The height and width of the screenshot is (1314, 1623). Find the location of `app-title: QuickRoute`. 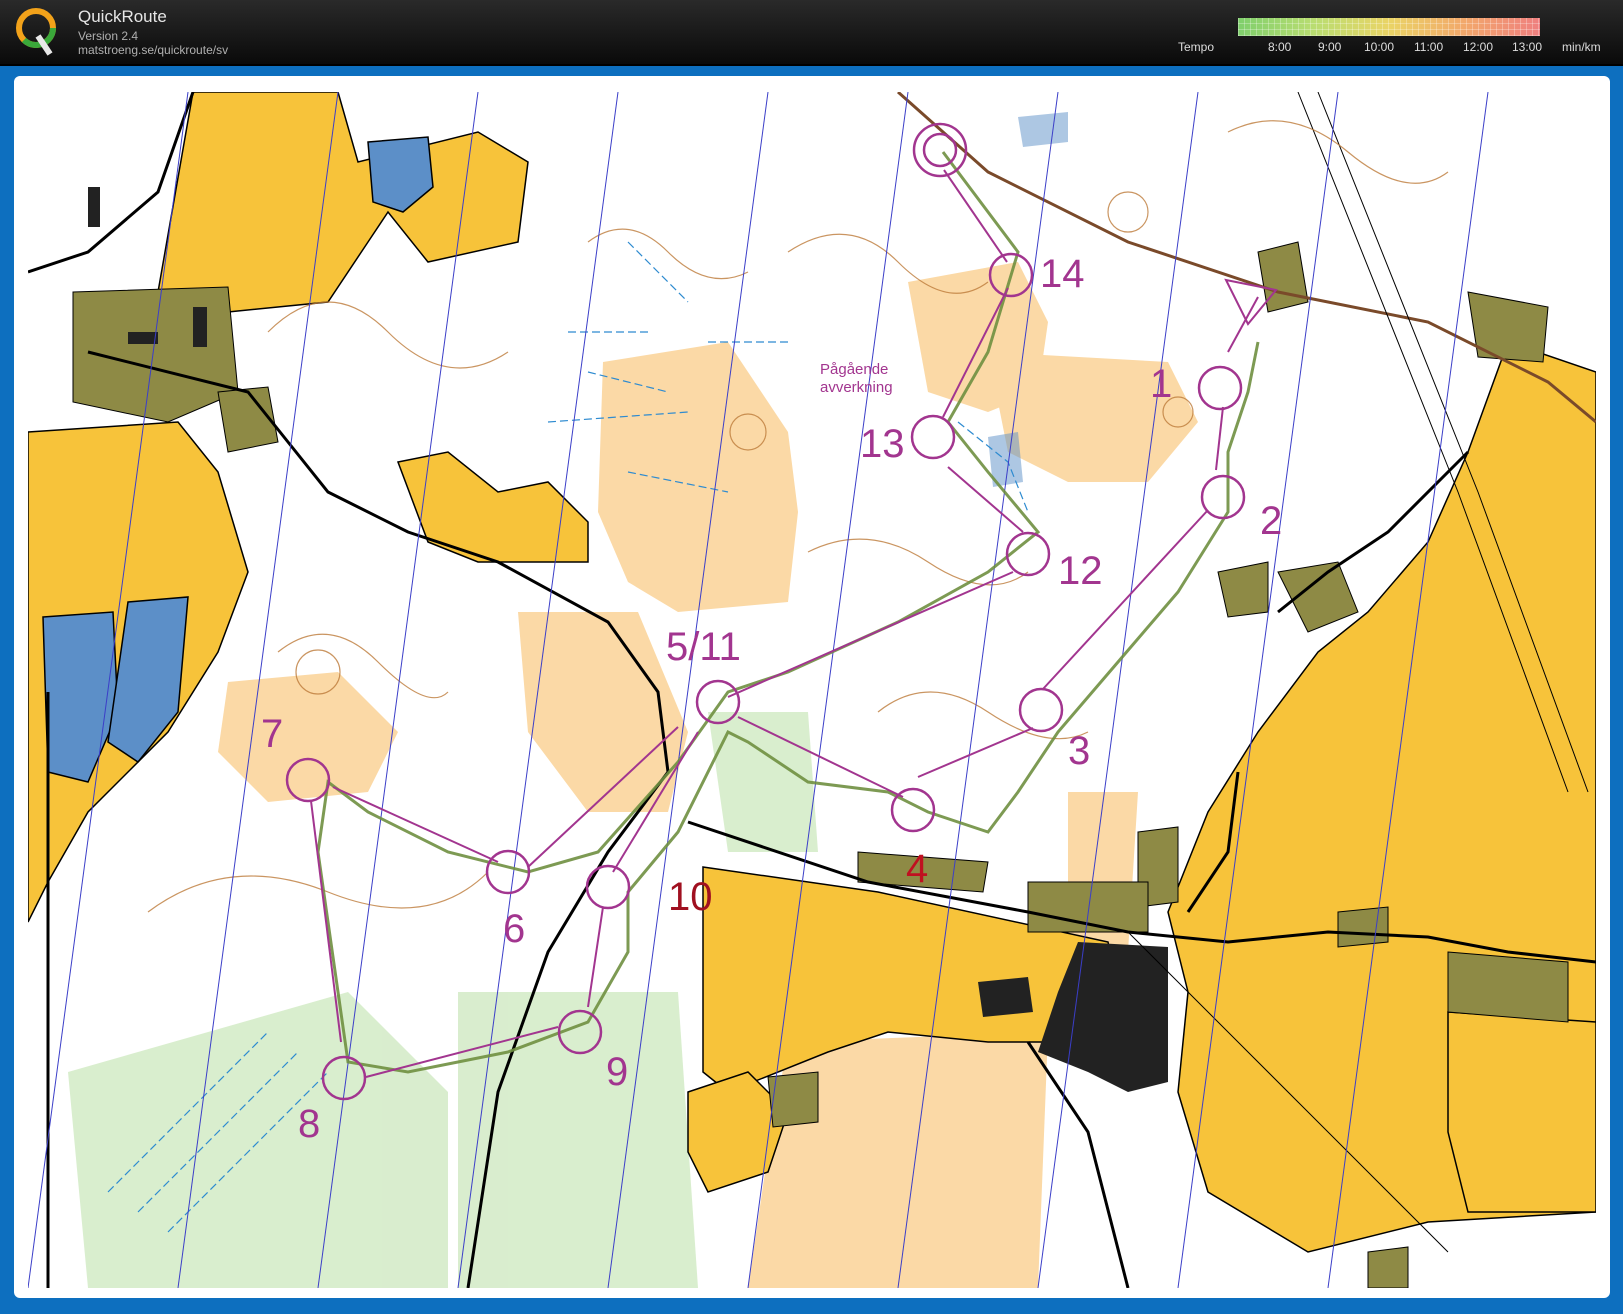

app-title: QuickRoute is located at coordinates (122, 16).